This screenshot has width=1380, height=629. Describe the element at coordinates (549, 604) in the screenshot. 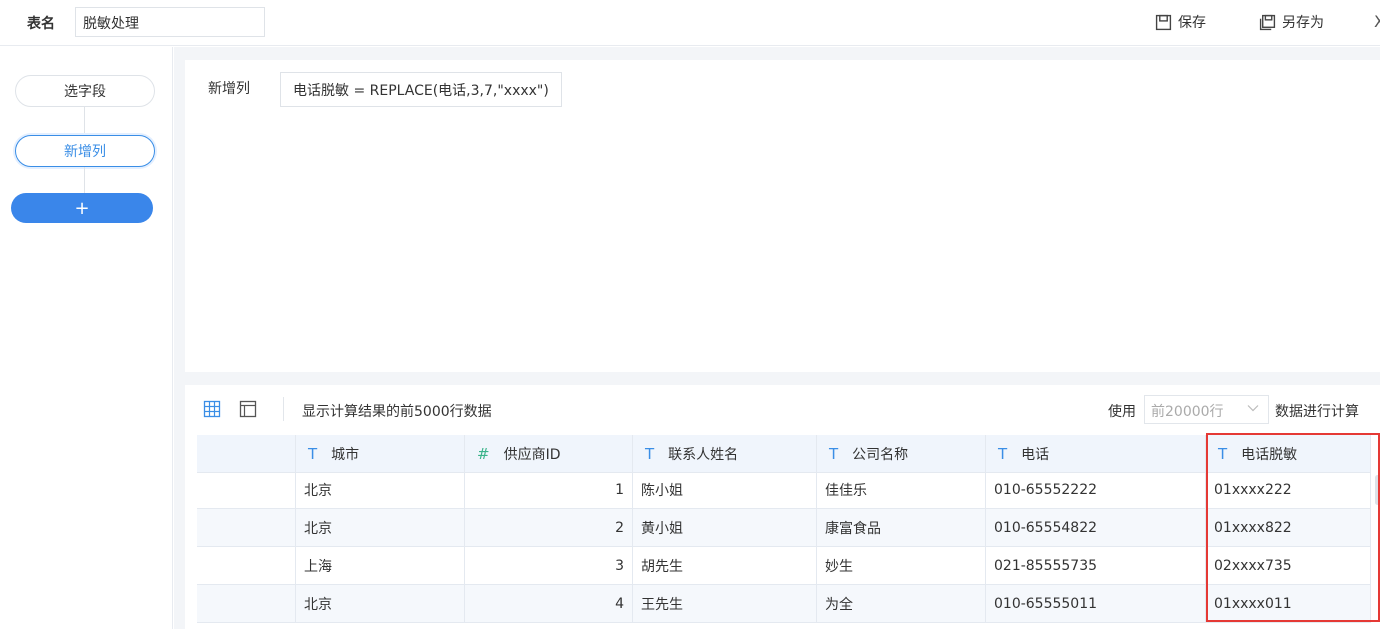

I see `table-cell: 4` at that location.